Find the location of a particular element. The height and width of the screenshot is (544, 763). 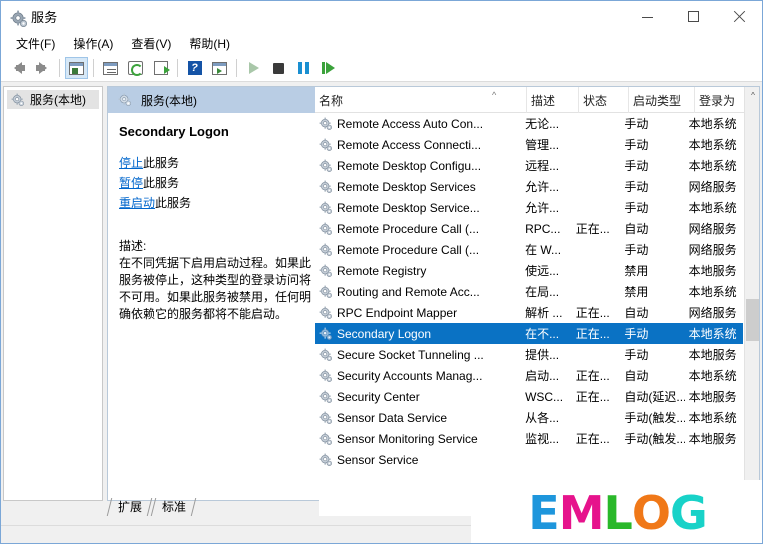

start-service-button is located at coordinates (253, 68).